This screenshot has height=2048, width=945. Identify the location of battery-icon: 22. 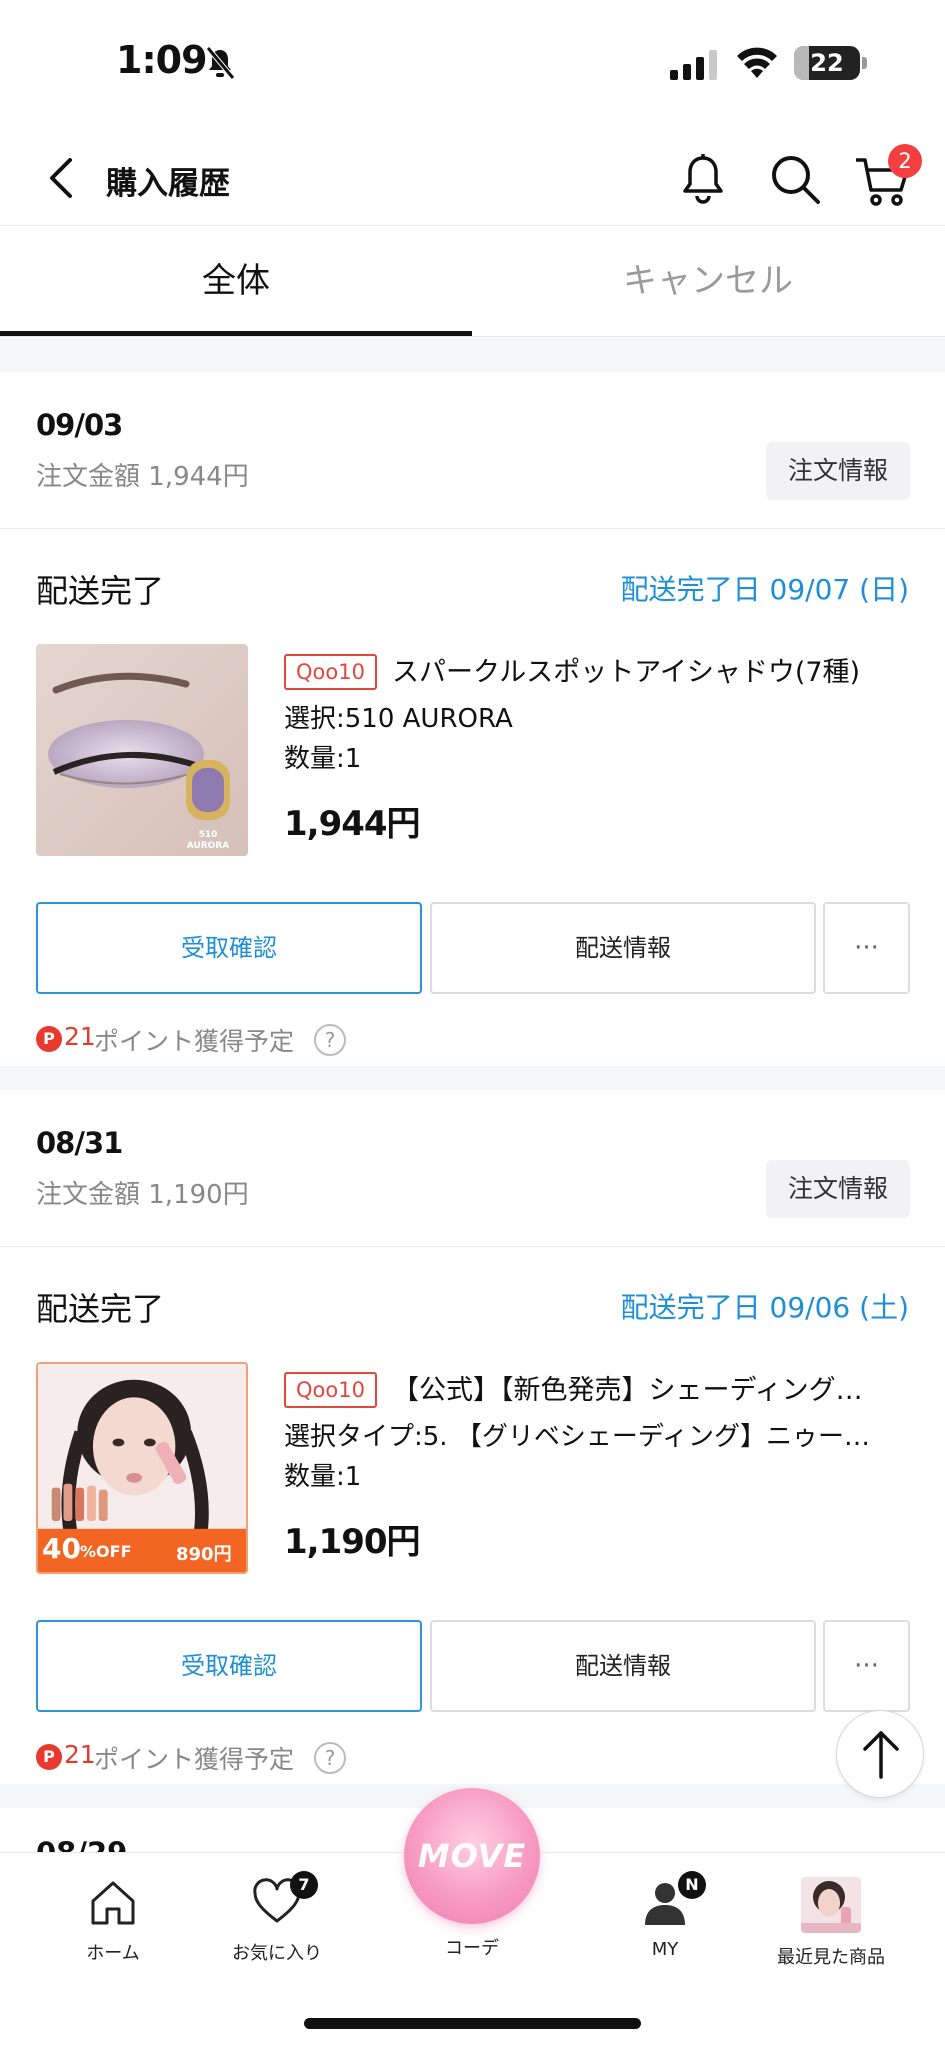
(827, 63).